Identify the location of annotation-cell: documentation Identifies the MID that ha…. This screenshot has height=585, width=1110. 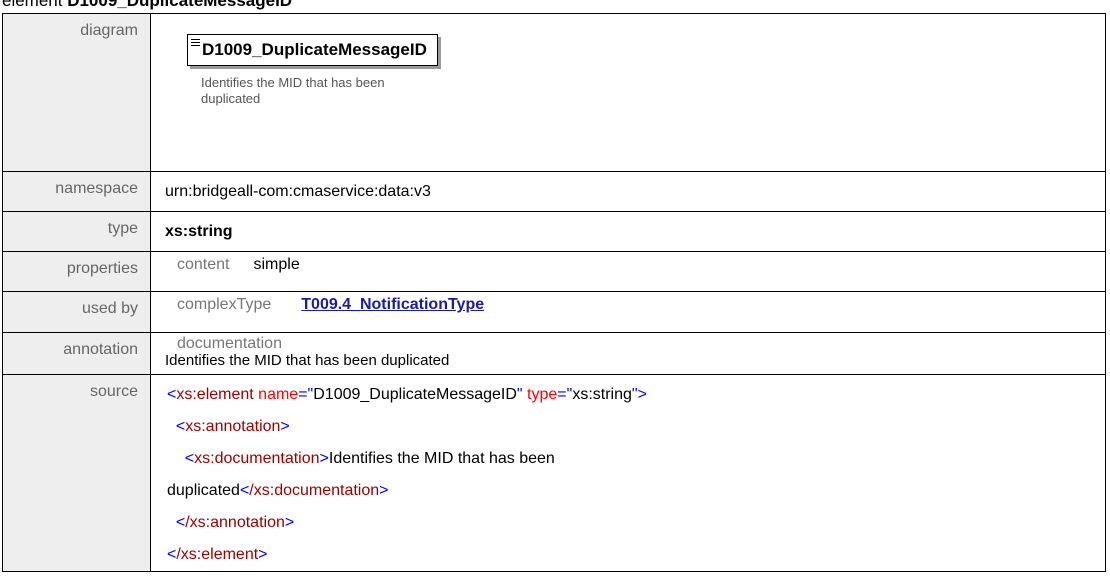
(628, 353).